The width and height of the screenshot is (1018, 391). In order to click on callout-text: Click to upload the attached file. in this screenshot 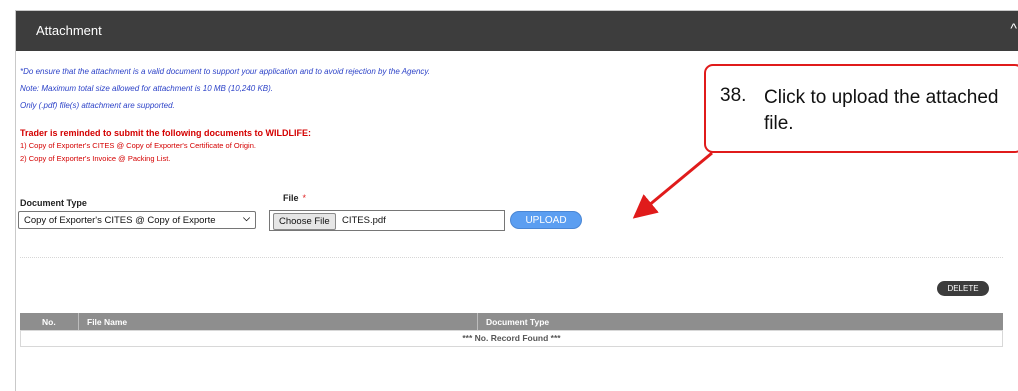, I will do `click(881, 110)`.